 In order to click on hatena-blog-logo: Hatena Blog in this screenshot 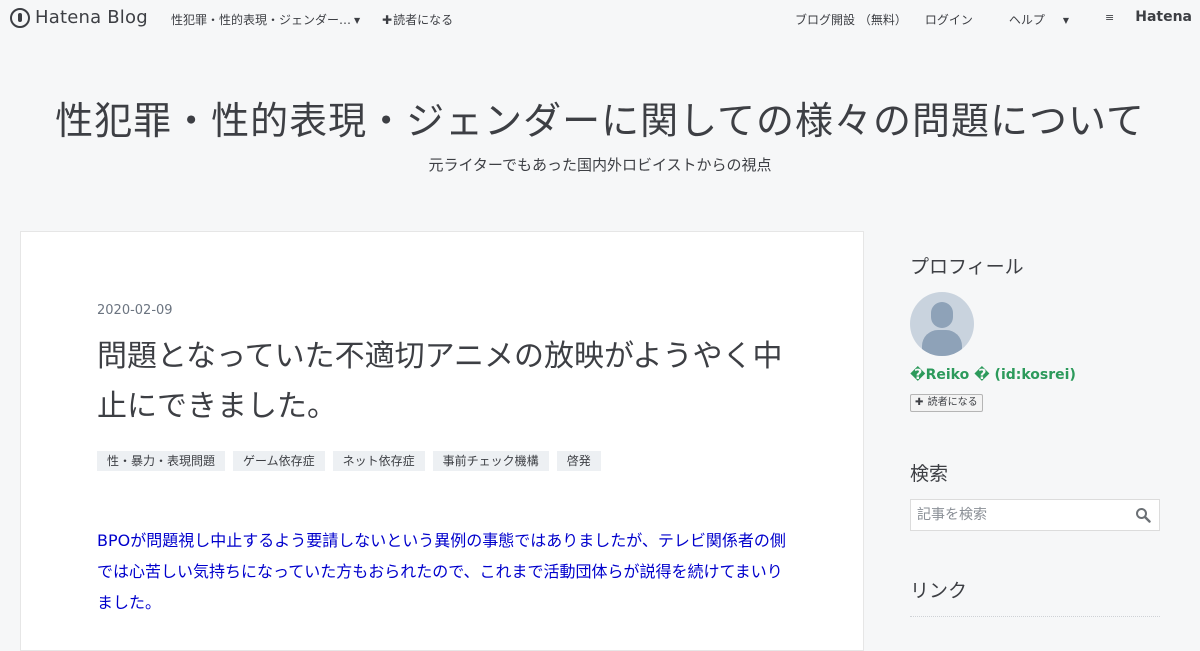, I will do `click(79, 17)`.